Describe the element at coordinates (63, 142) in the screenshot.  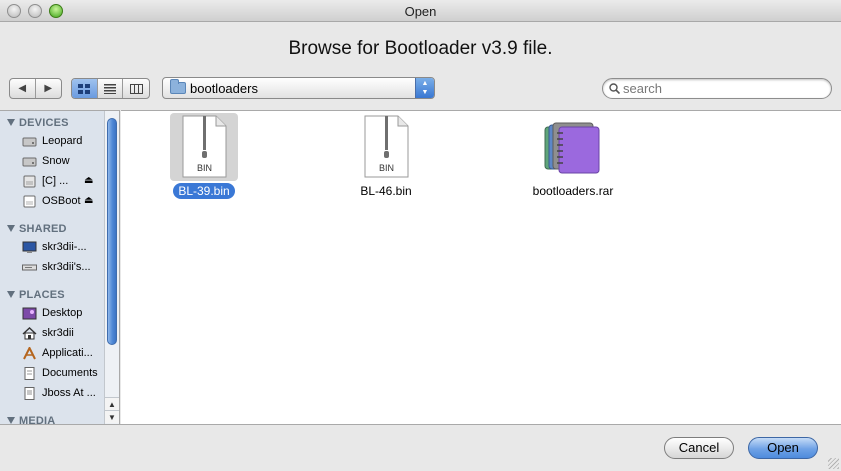
I see `sidebar-item-leopard: Leopard` at that location.